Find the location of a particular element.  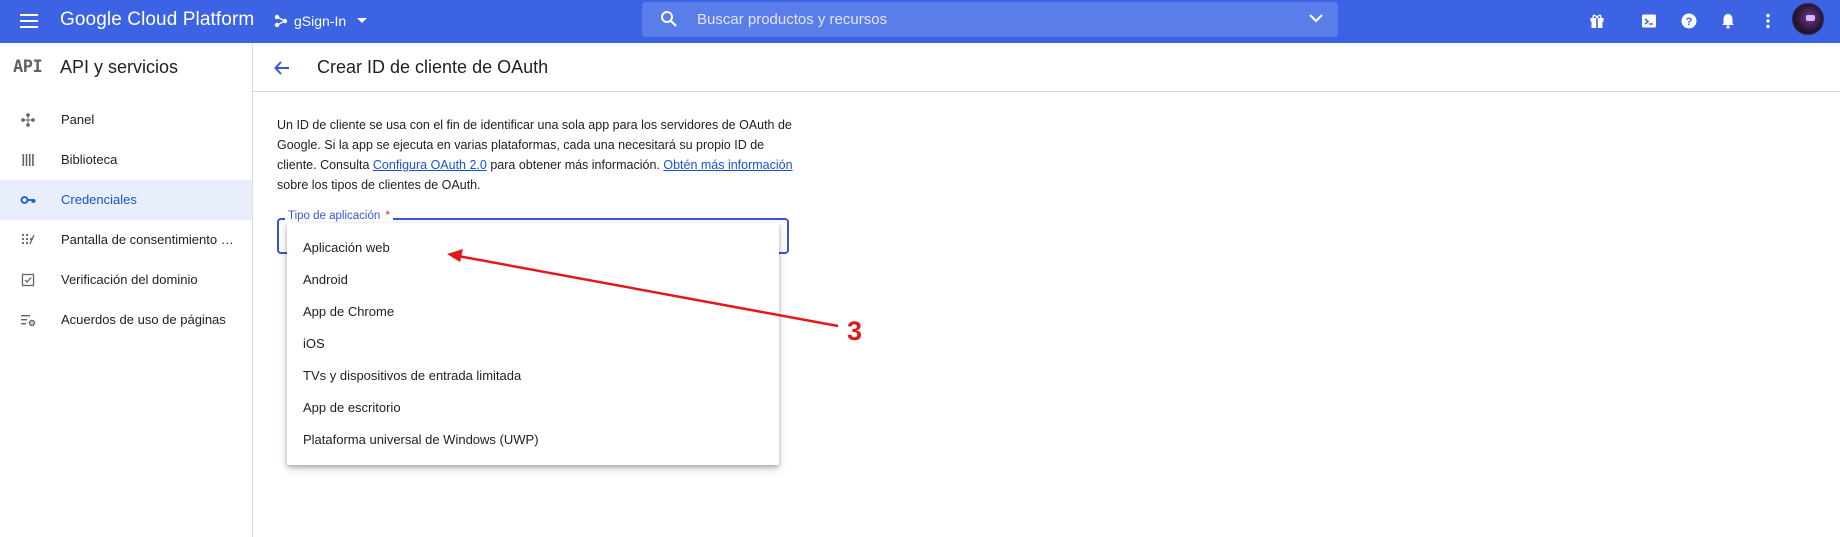

sidebar-item-acuerdos-uso: Acuerdos de uso de páginas is located at coordinates (126, 320).